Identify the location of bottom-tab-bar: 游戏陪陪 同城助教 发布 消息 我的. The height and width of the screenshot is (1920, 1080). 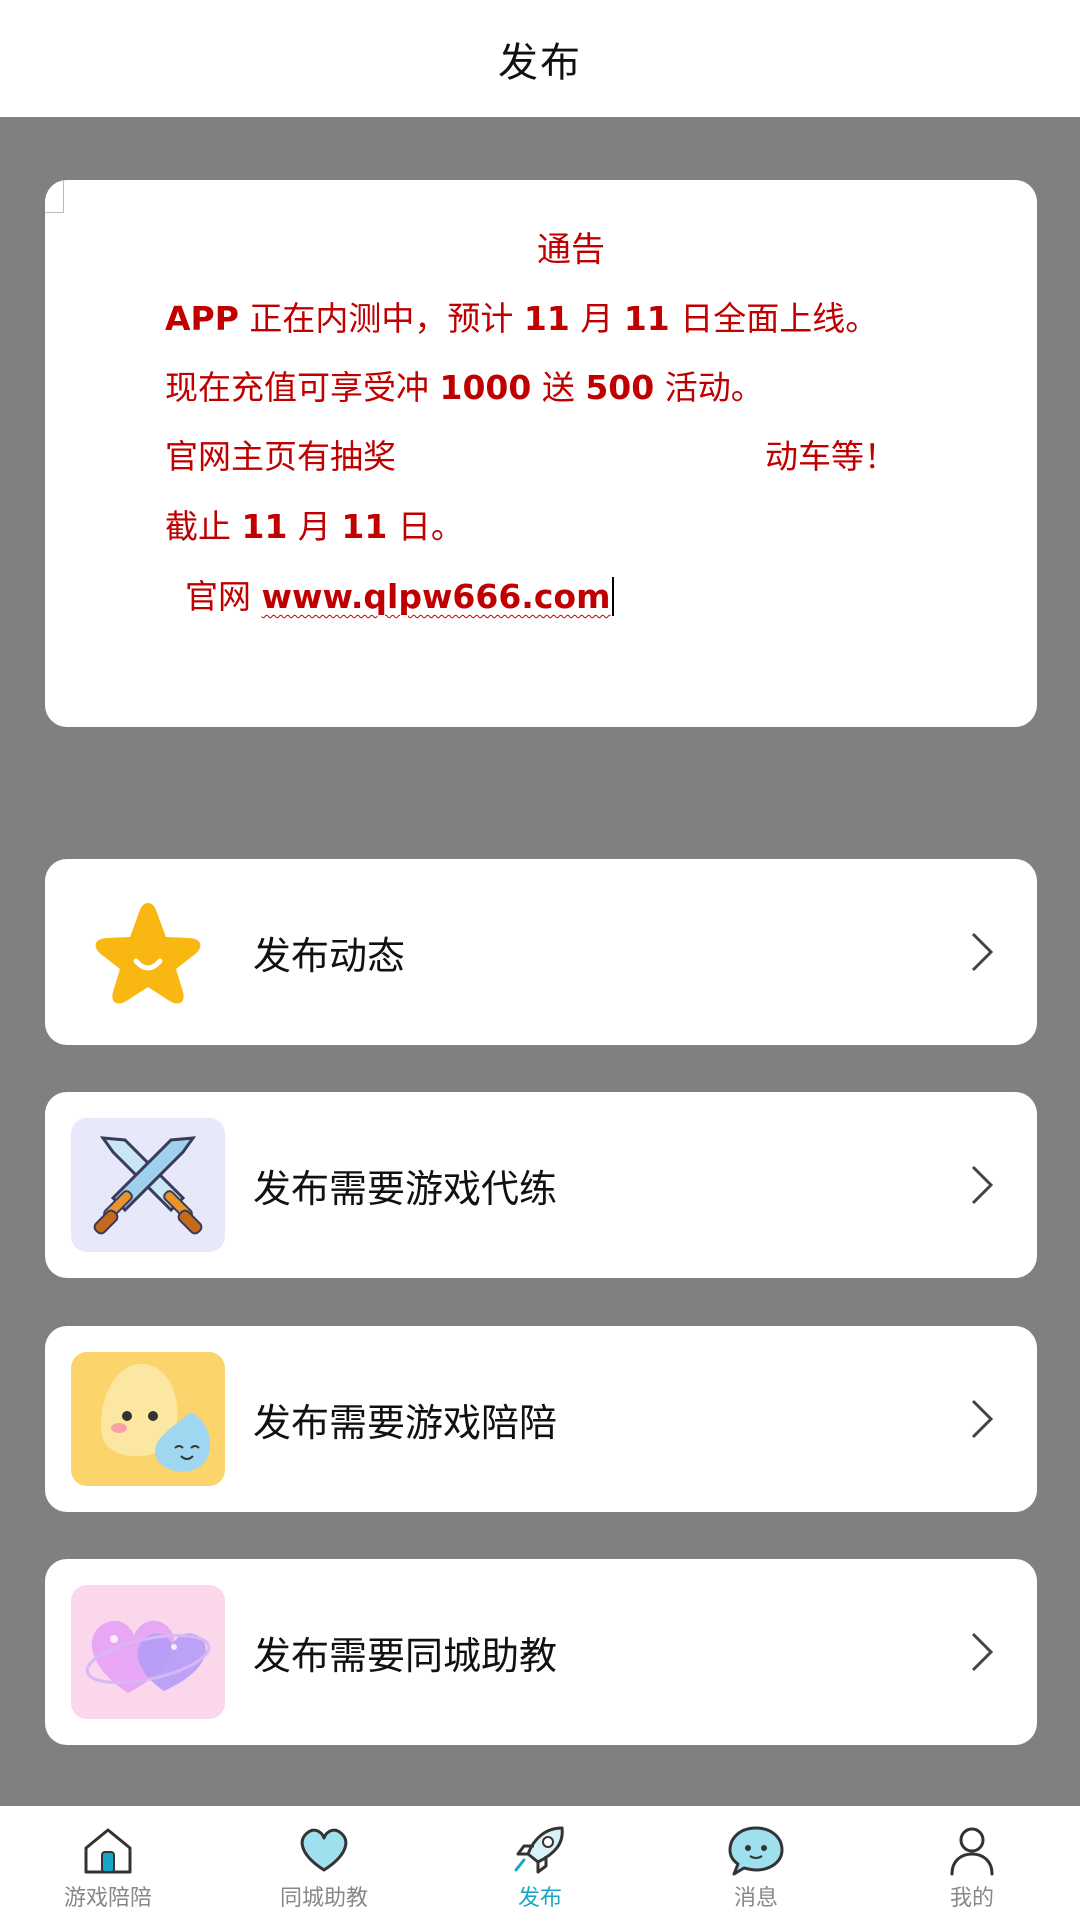
(540, 1863).